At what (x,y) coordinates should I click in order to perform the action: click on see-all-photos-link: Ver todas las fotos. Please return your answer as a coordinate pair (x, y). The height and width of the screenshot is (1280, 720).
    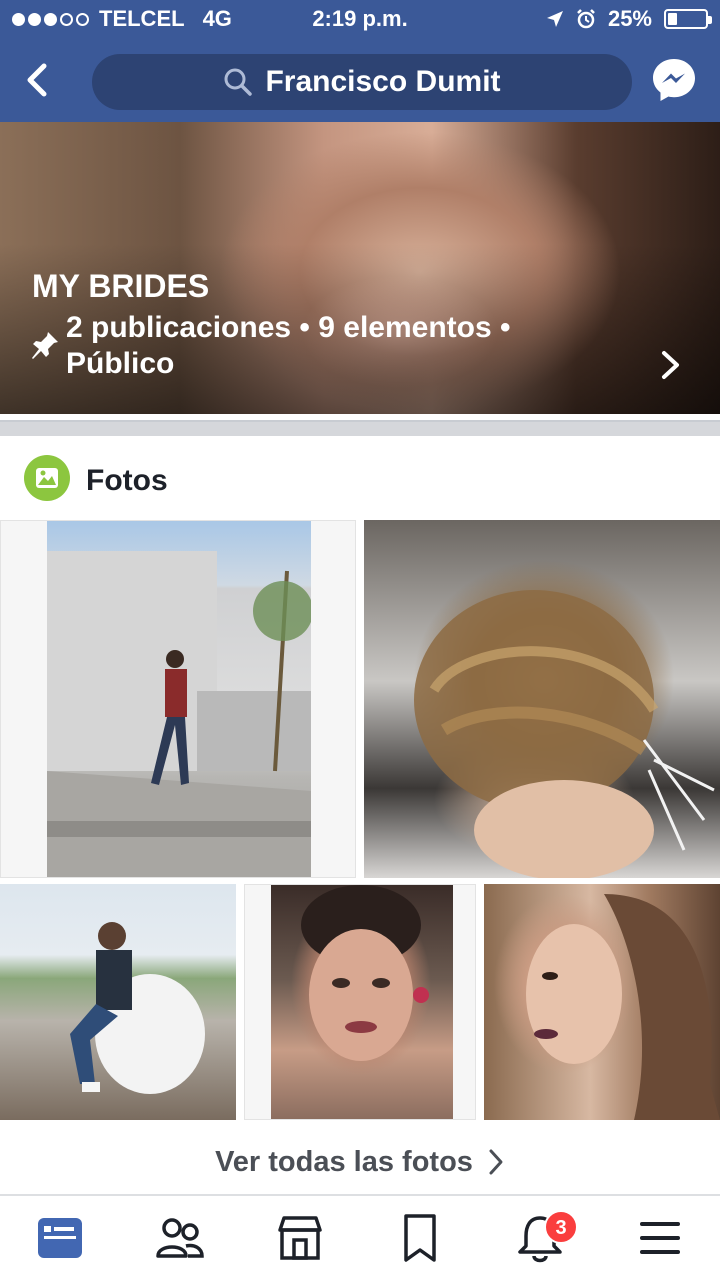
    Looking at the image, I should click on (360, 1163).